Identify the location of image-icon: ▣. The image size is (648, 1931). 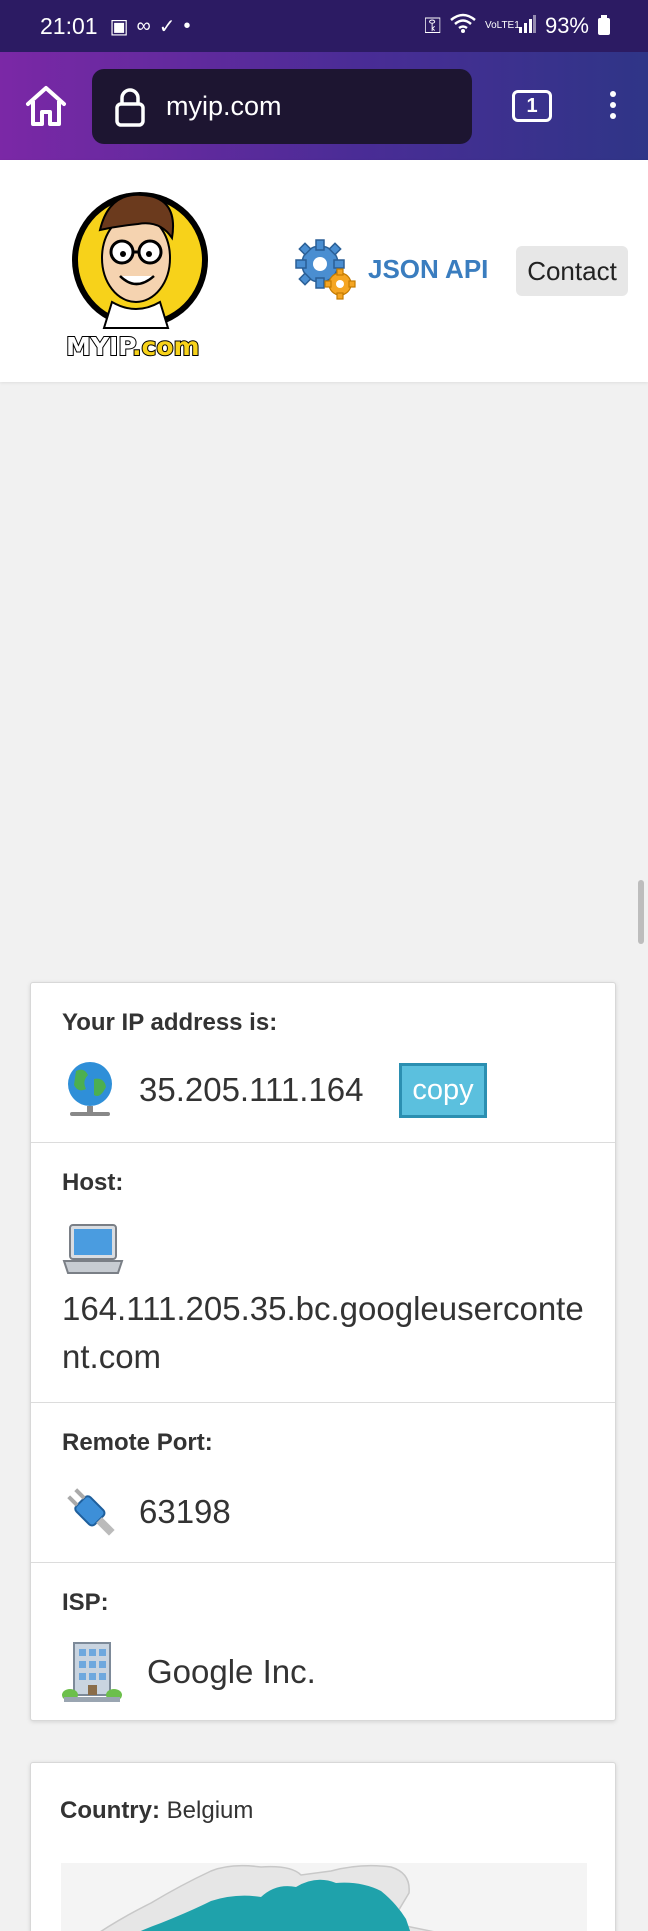
(119, 26).